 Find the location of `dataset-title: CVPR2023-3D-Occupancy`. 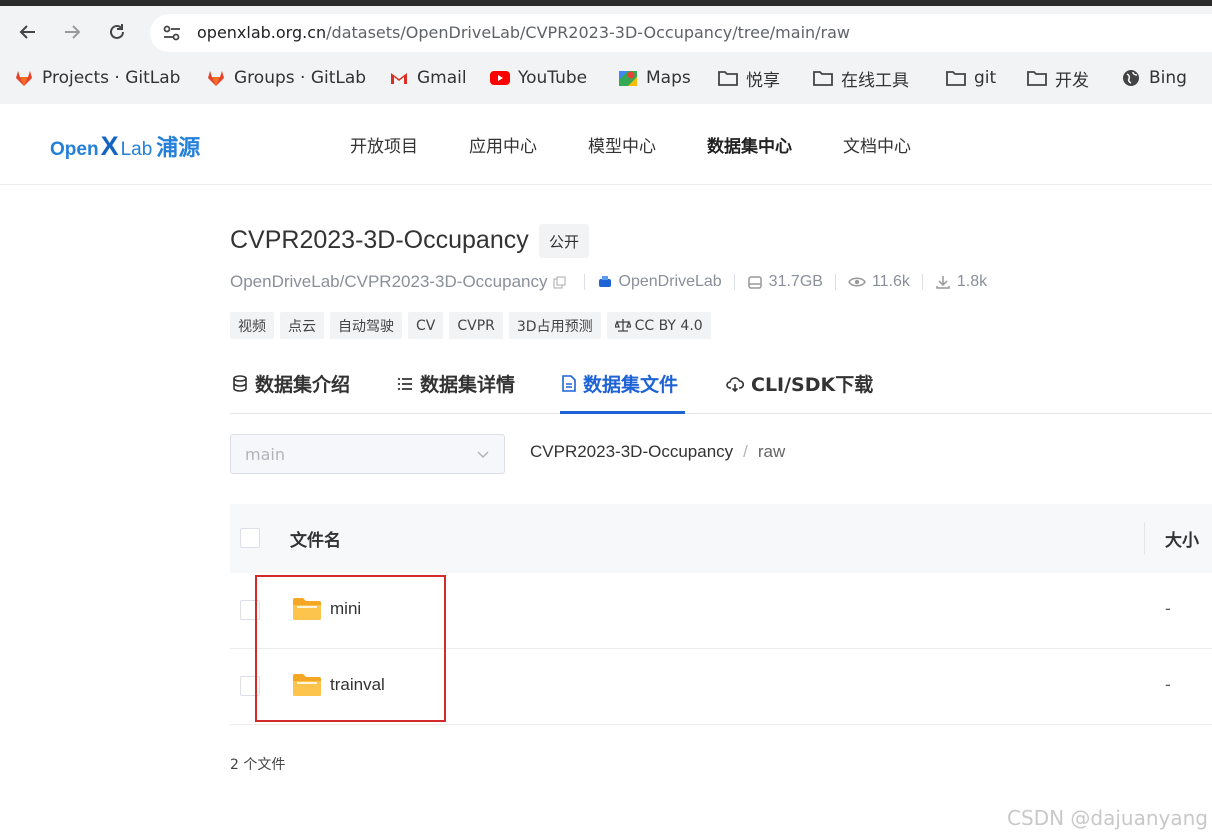

dataset-title: CVPR2023-3D-Occupancy is located at coordinates (379, 240).